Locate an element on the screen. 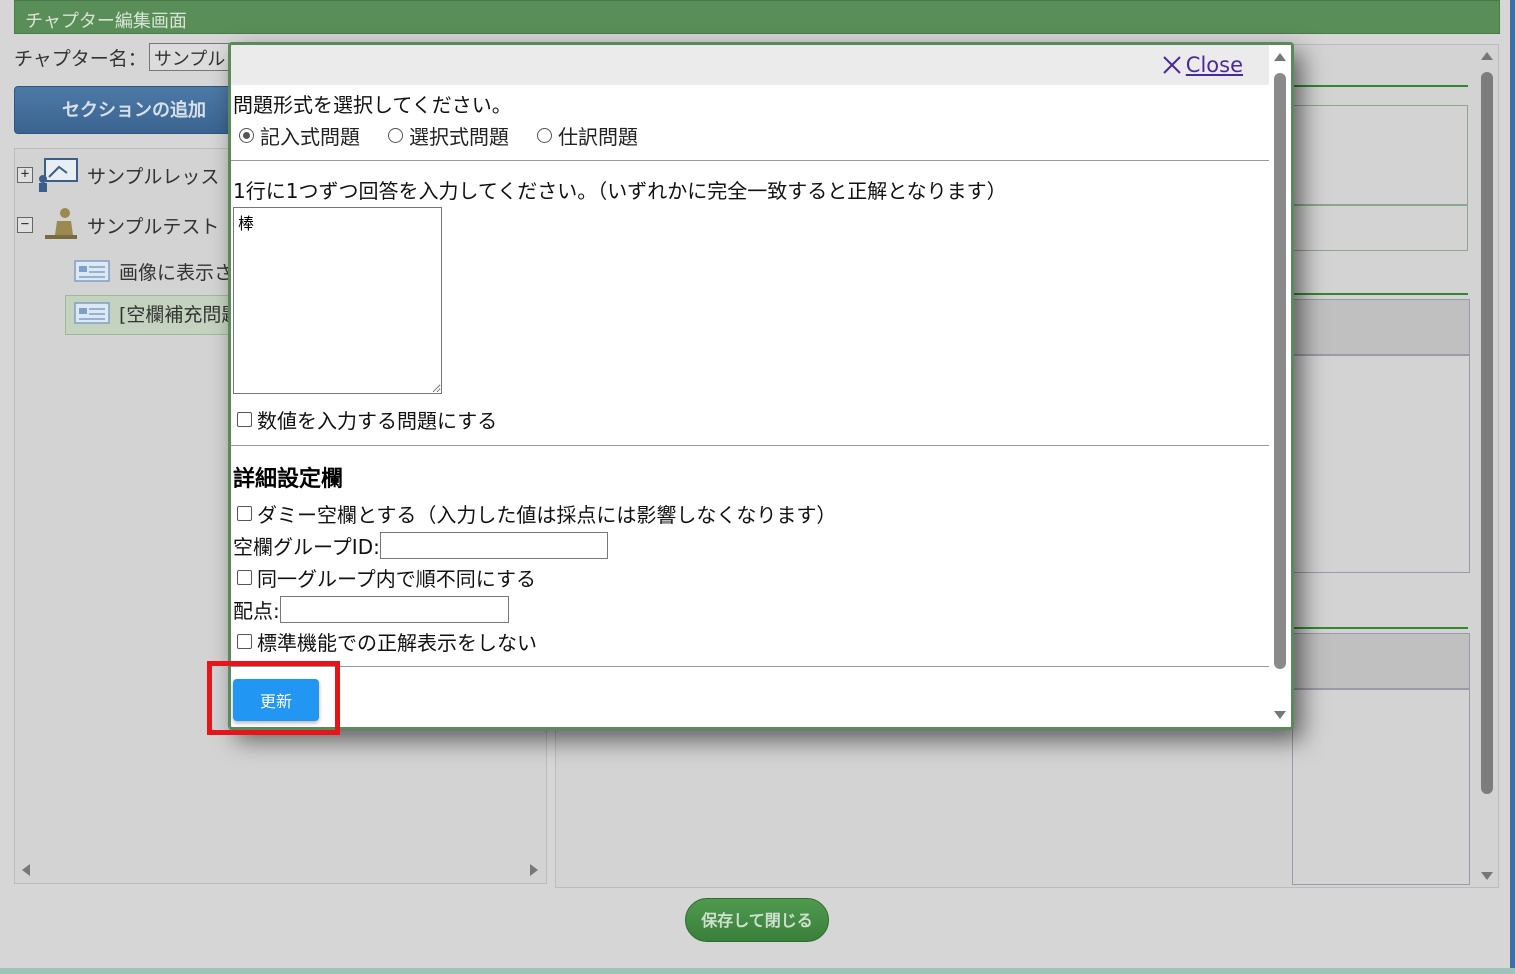  close-icon is located at coordinates (1172, 65).